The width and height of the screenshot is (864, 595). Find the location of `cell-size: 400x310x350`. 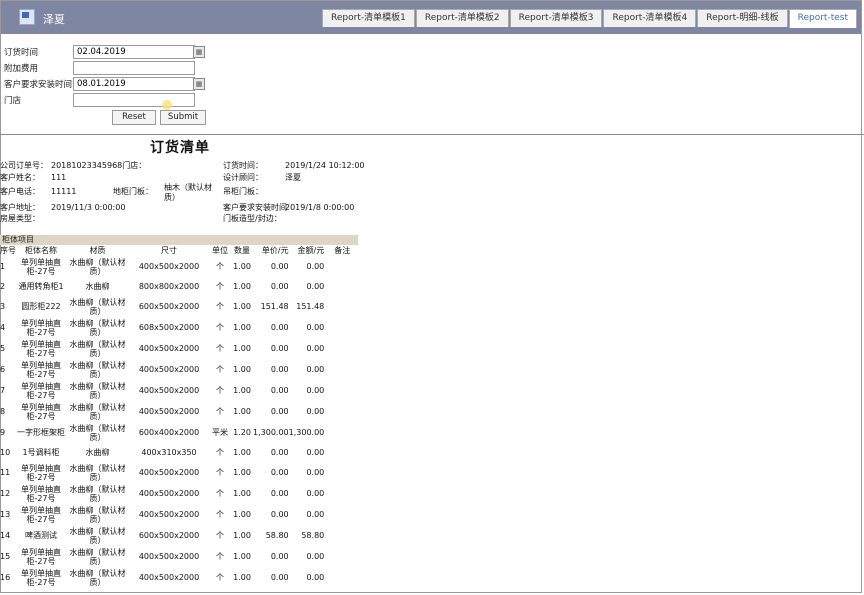

cell-size: 400x310x350 is located at coordinates (169, 452).